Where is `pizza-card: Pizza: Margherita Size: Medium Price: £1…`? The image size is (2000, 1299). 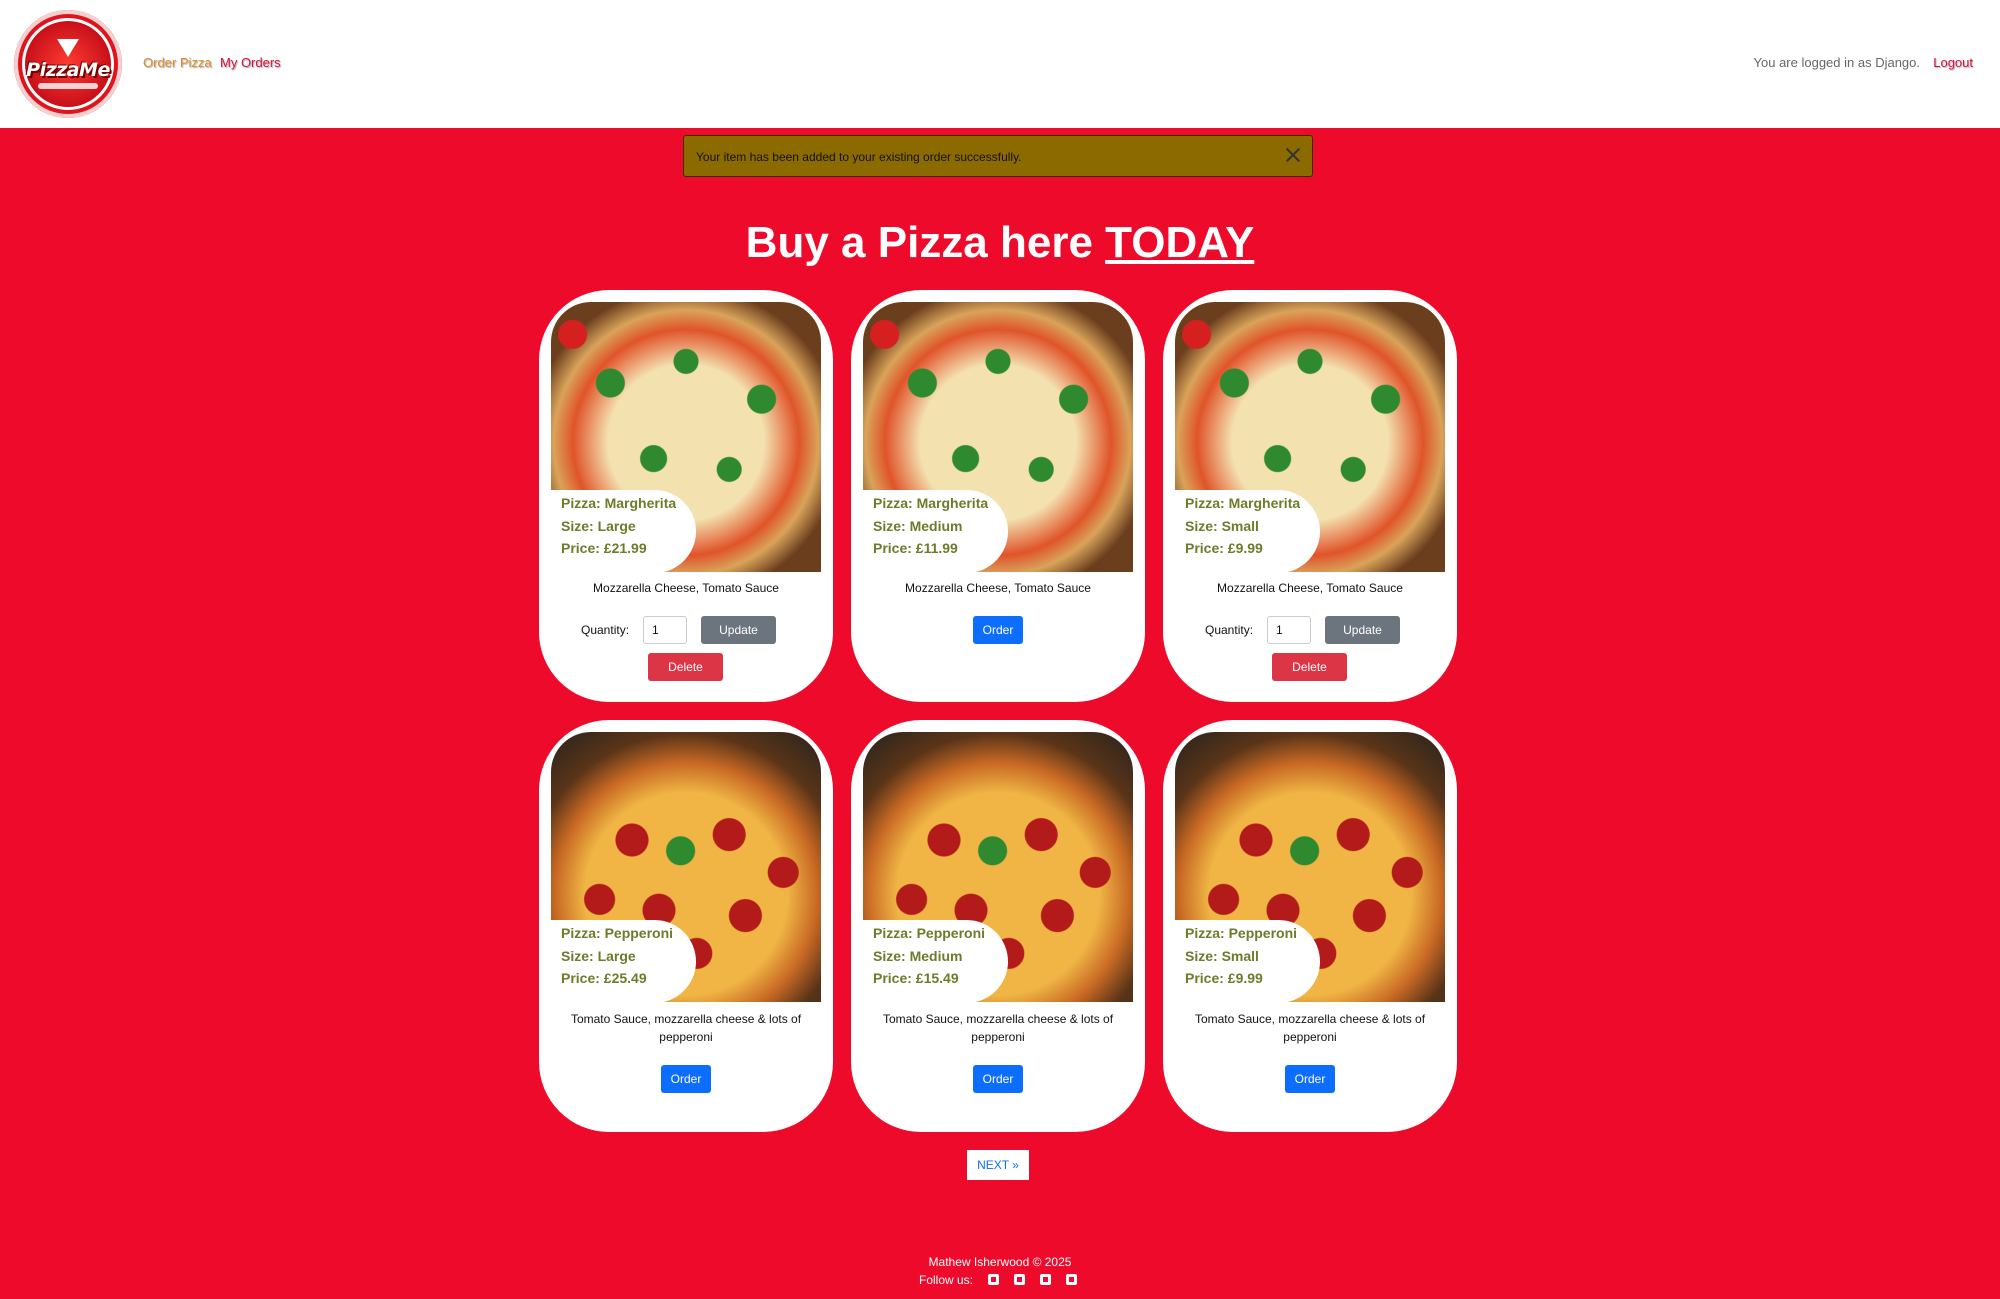
pizza-card: Pizza: Margherita Size: Medium Price: £1… is located at coordinates (998, 496).